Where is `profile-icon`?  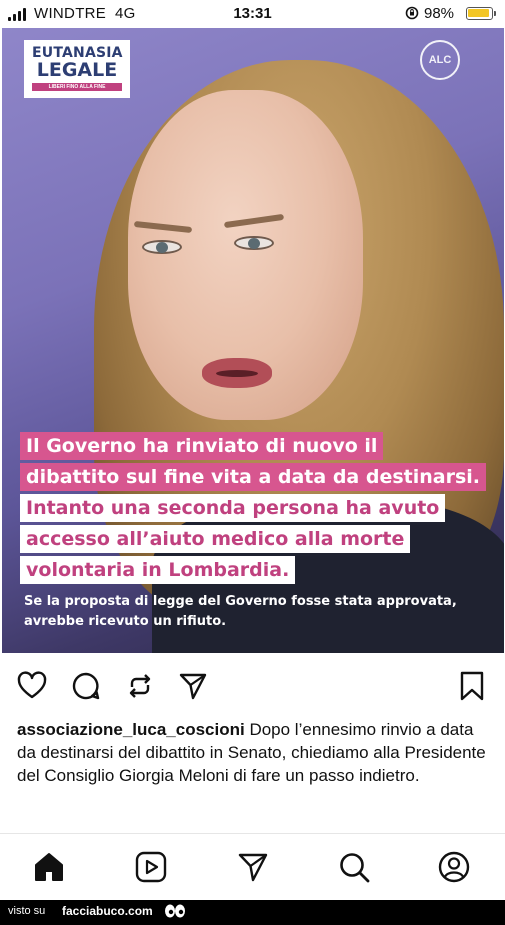 profile-icon is located at coordinates (454, 867).